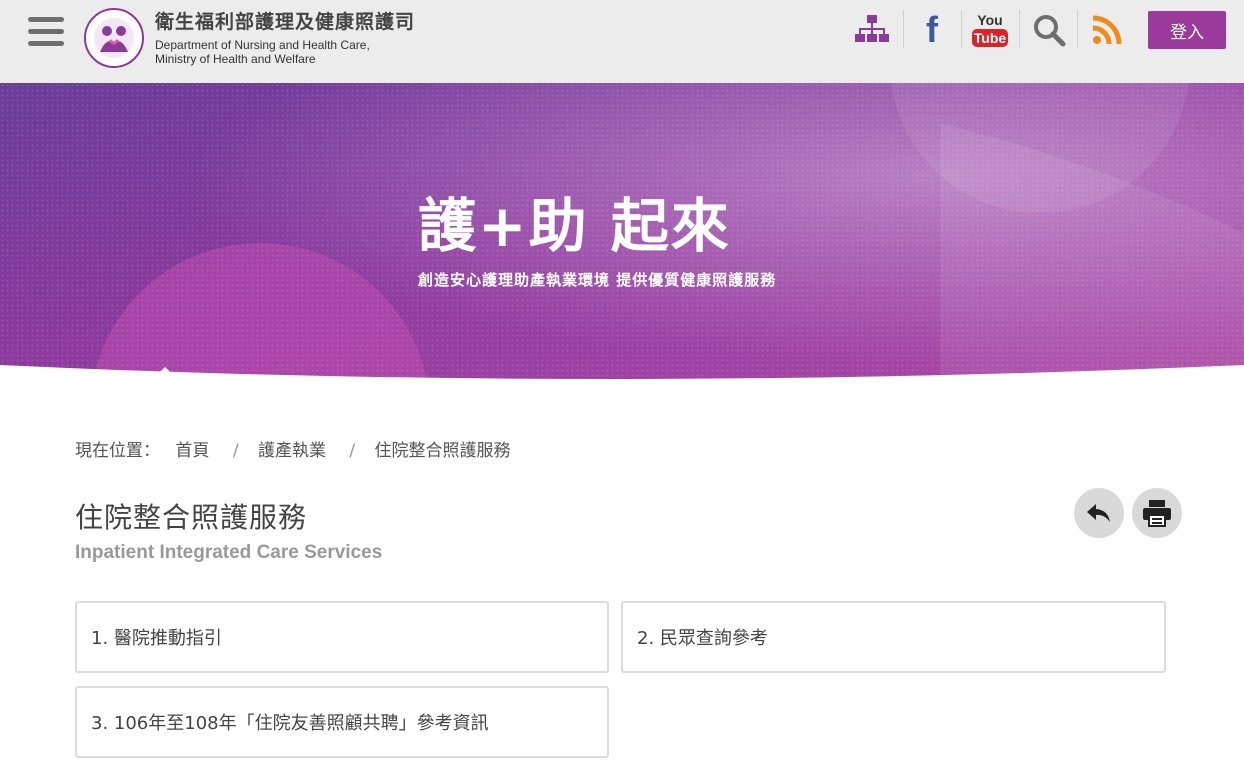 This screenshot has height=768, width=1244. What do you see at coordinates (117, 451) in the screenshot?
I see `breadcrumb-label: 現在位置：` at bounding box center [117, 451].